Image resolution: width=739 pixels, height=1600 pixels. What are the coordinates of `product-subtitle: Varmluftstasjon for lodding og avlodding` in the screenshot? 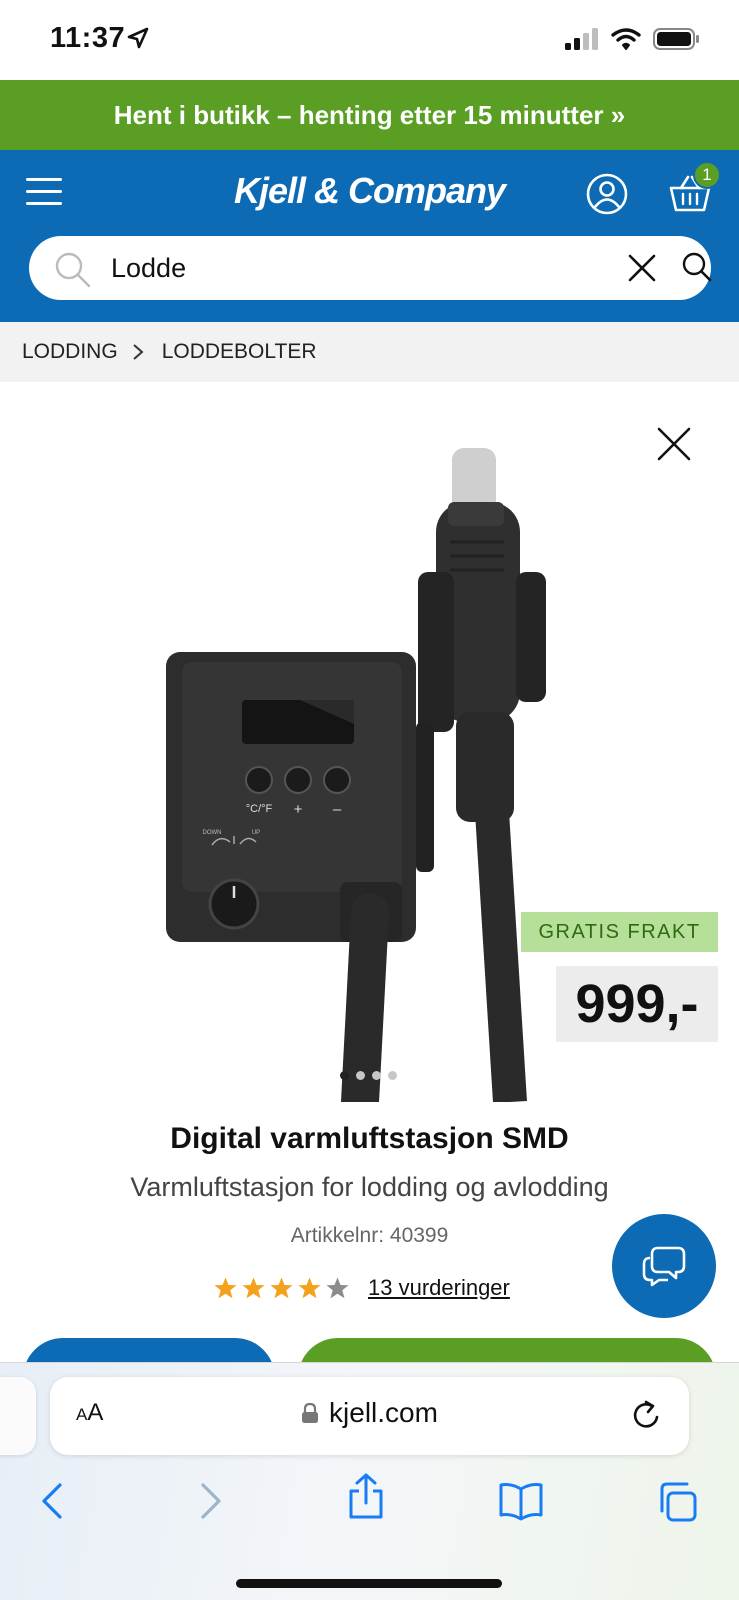 It's located at (369, 1187).